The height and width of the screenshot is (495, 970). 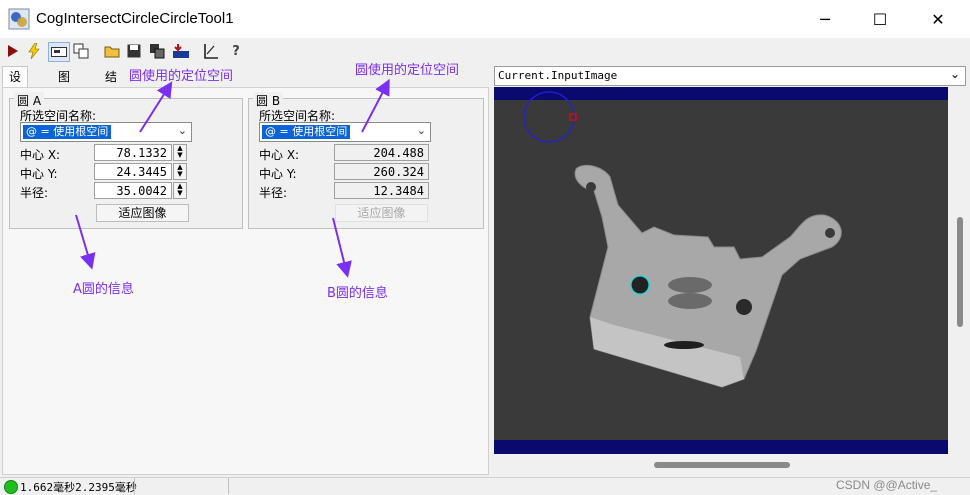 I want to click on maximize-icon: ☐, so click(x=880, y=19).